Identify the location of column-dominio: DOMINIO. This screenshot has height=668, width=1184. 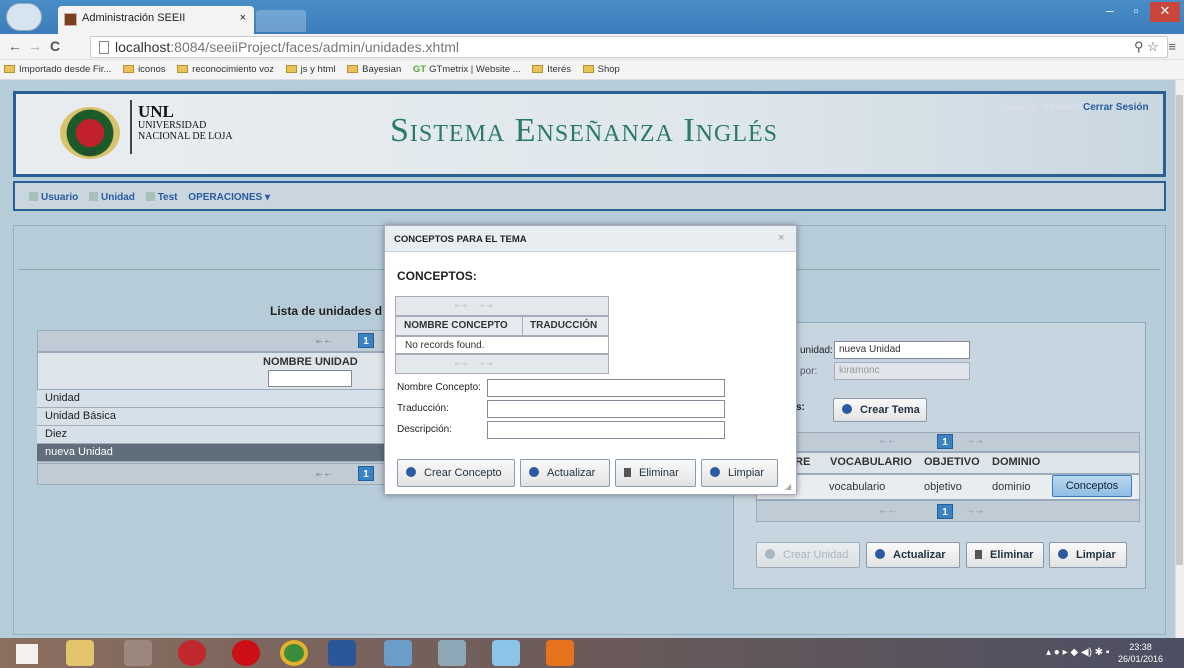
(1016, 462).